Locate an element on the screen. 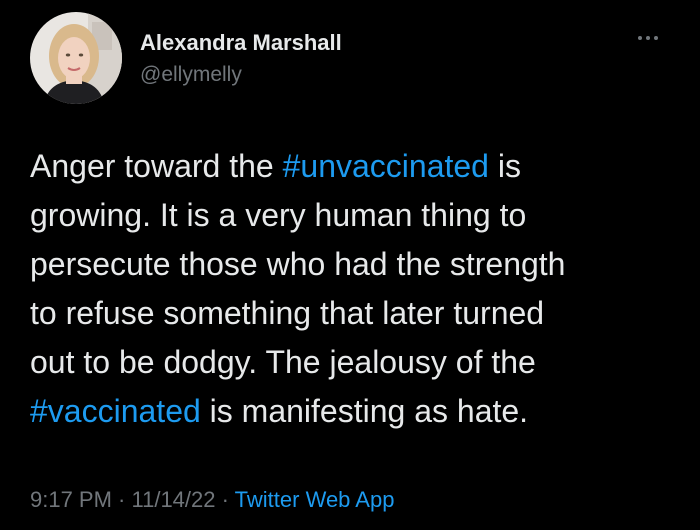  tweet-text-segment: growing. It is a very human thing to is located at coordinates (278, 215).